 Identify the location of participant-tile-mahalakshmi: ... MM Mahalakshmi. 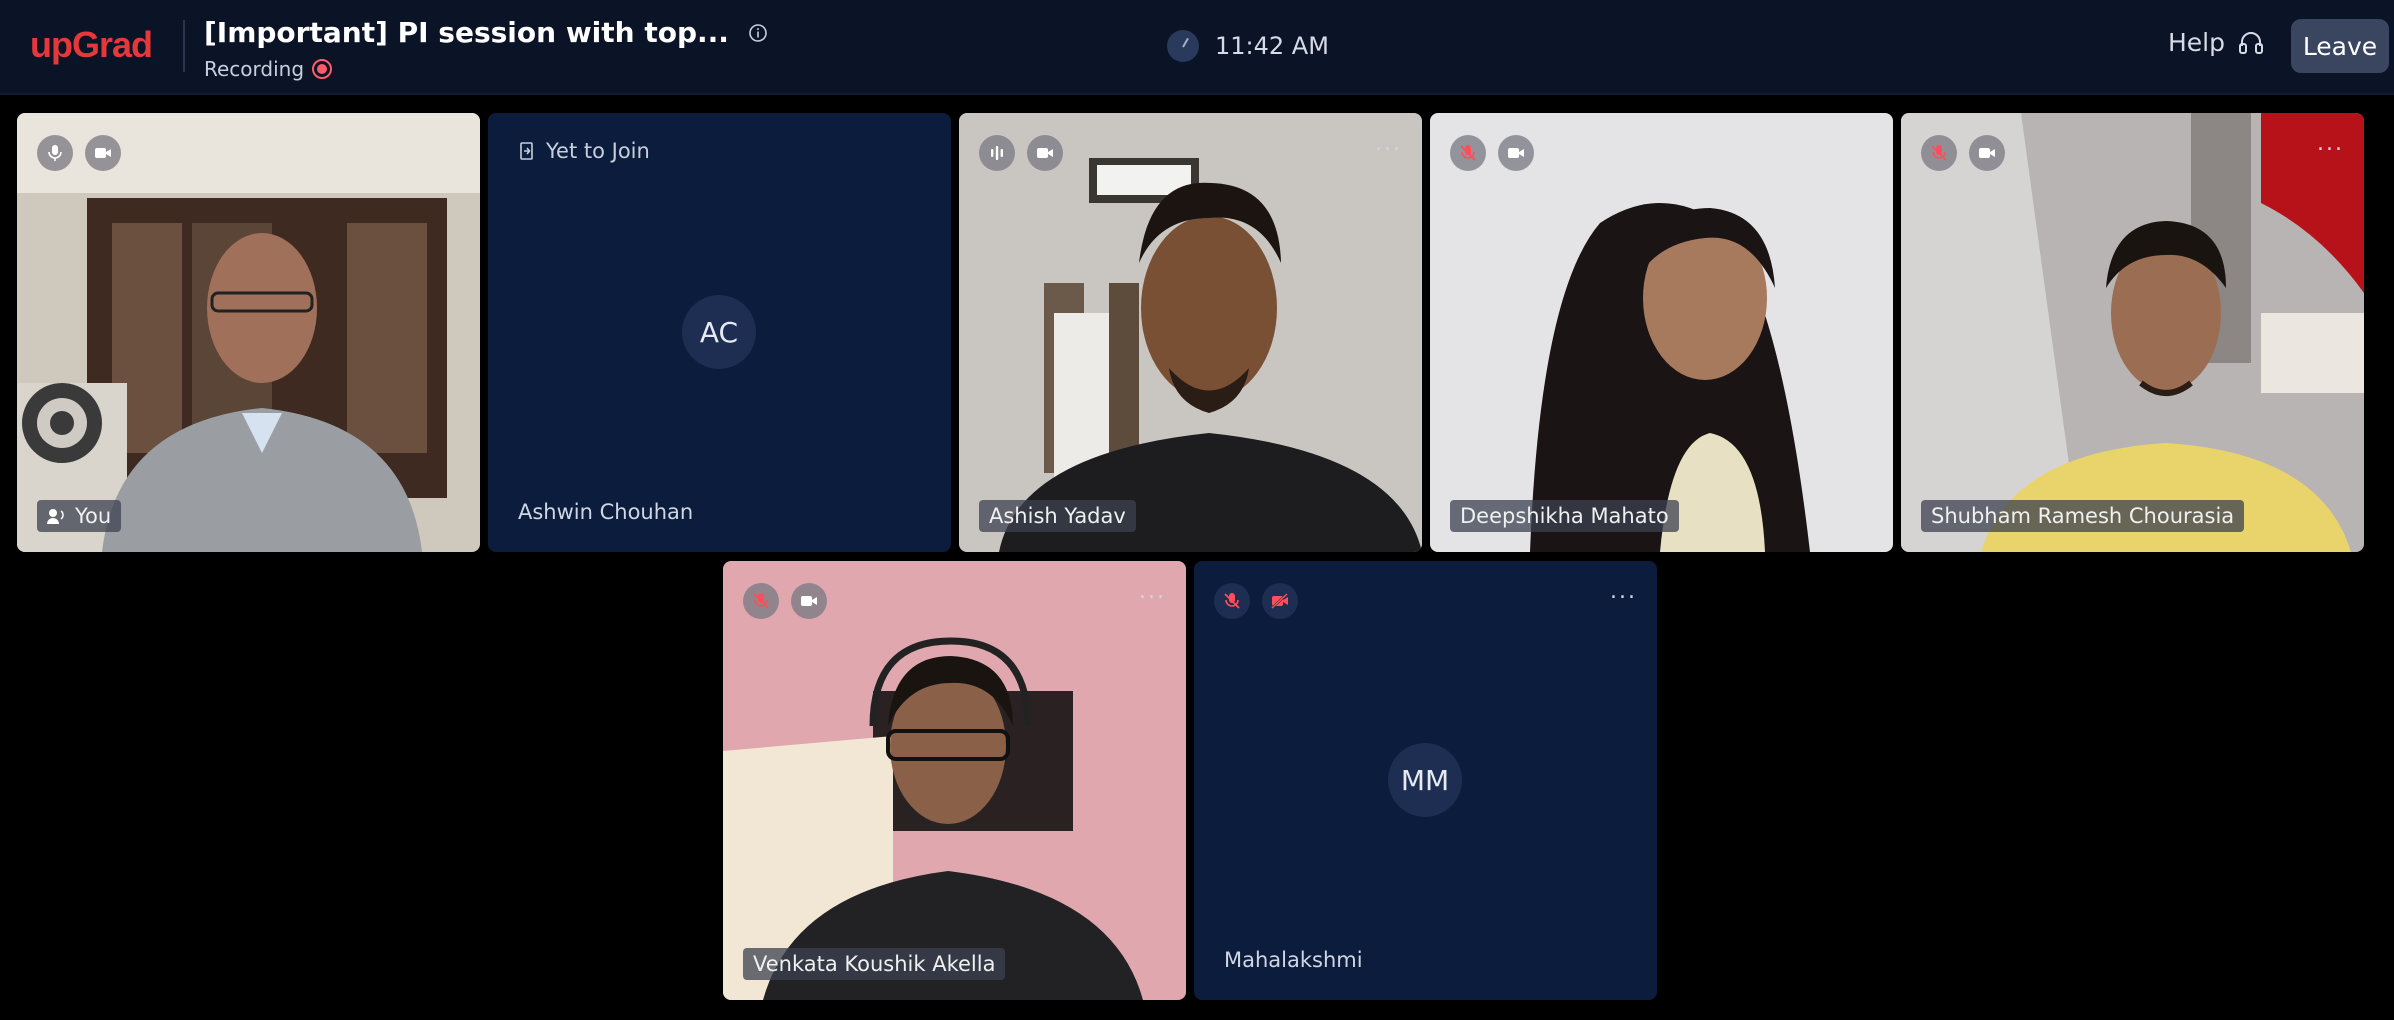
(1425, 780).